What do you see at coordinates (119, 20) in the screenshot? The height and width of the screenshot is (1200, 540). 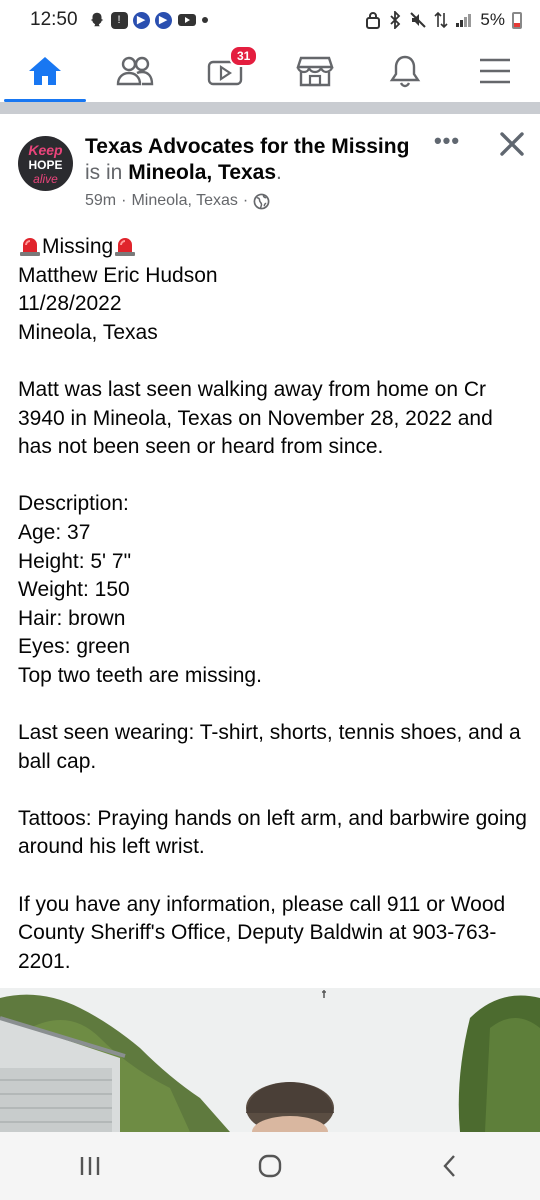 I see `alert-icon: !` at bounding box center [119, 20].